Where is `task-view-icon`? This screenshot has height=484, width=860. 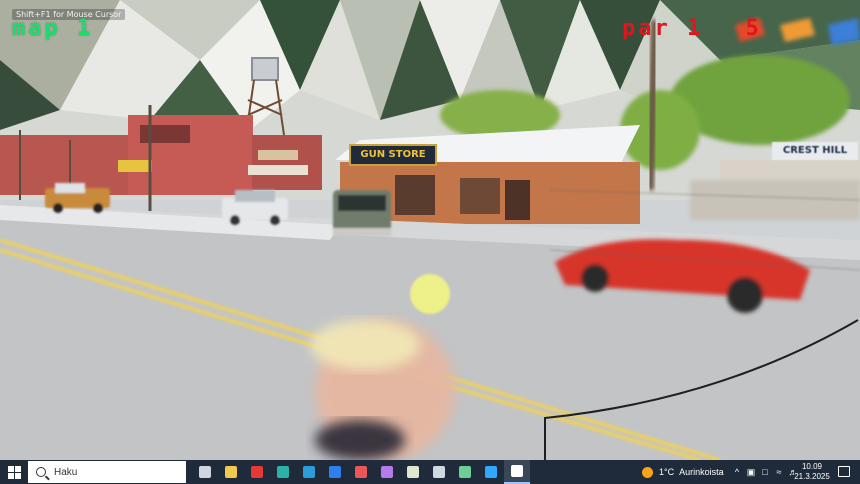 task-view-icon is located at coordinates (205, 472).